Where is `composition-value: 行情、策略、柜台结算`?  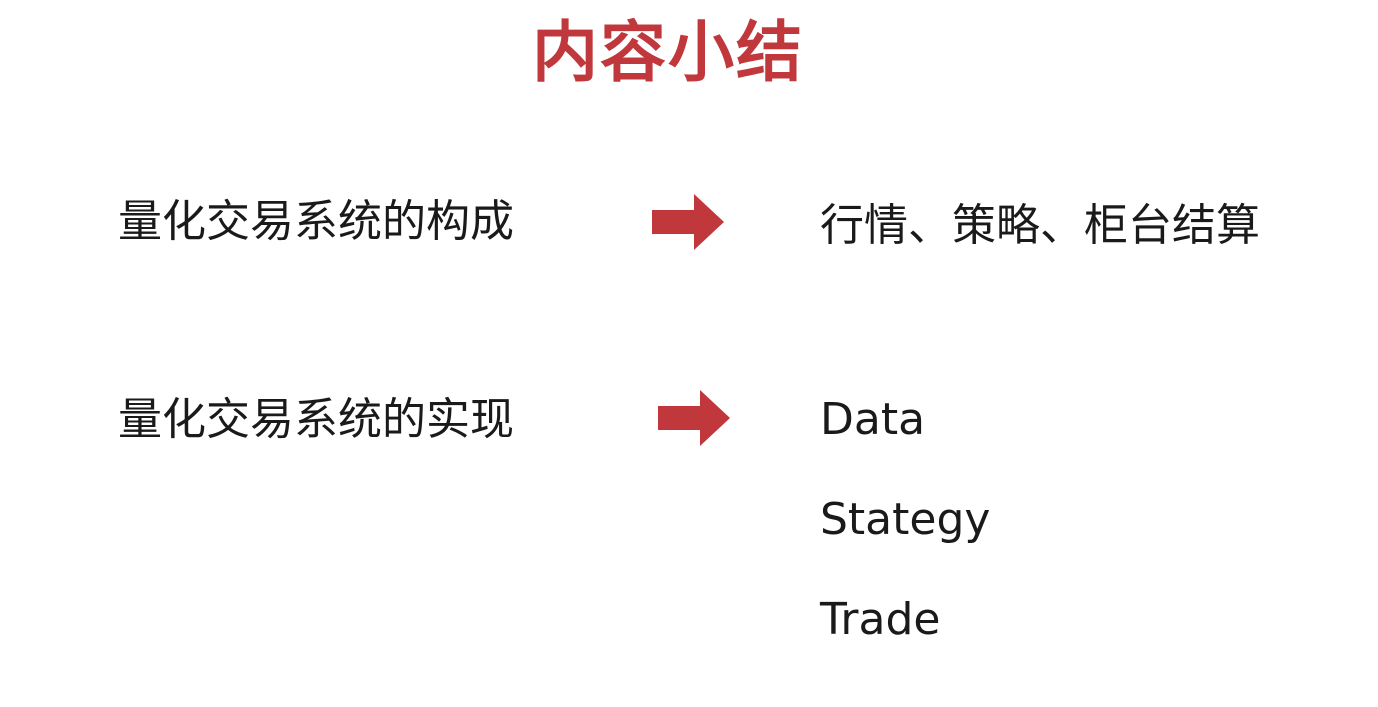 composition-value: 行情、策略、柜台结算 is located at coordinates (1040, 225).